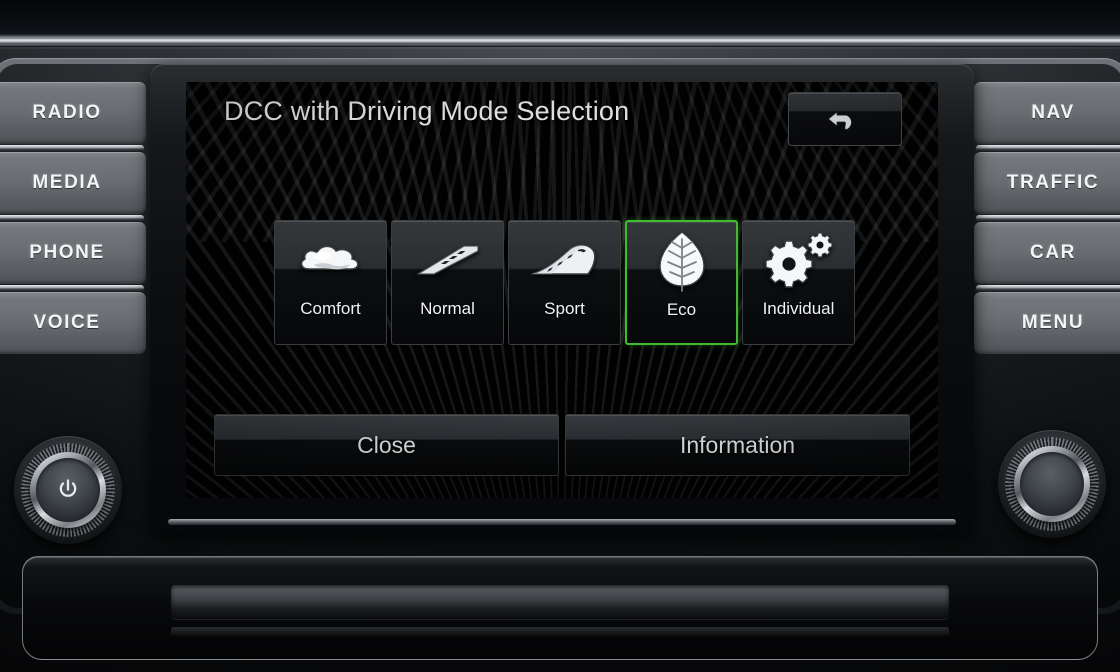  What do you see at coordinates (682, 261) in the screenshot?
I see `leaf-icon` at bounding box center [682, 261].